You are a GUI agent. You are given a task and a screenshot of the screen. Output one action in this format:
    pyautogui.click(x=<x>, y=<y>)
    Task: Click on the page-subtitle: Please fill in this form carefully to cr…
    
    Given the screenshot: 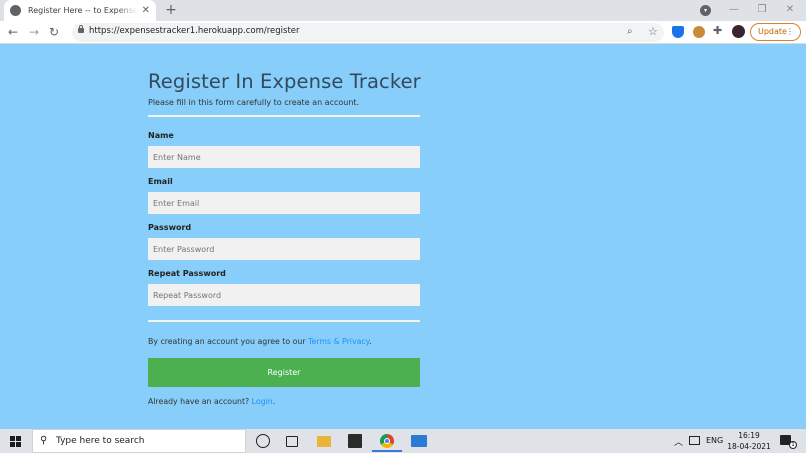 What is the action you would take?
    pyautogui.click(x=254, y=102)
    